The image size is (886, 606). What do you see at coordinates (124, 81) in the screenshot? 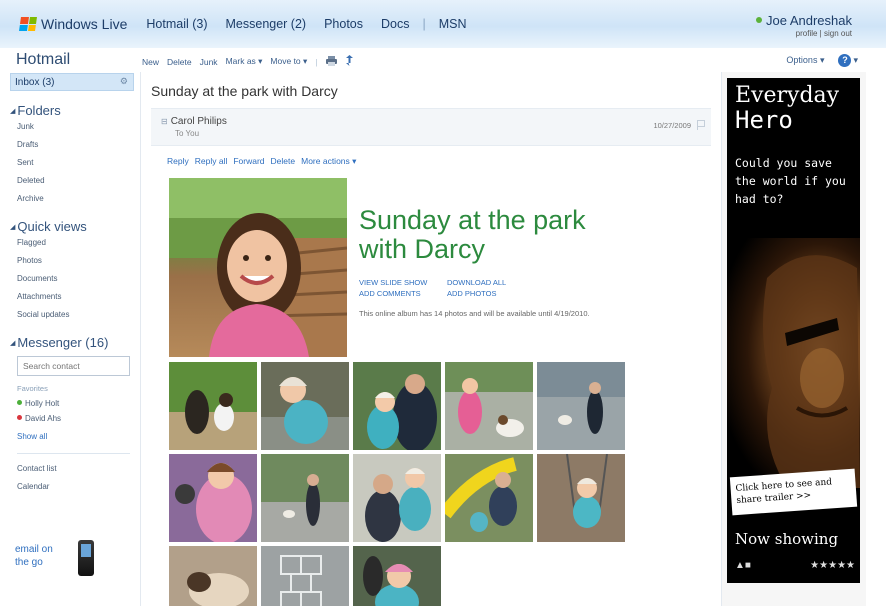
I see `inbox-settings-icon: ⚙` at bounding box center [124, 81].